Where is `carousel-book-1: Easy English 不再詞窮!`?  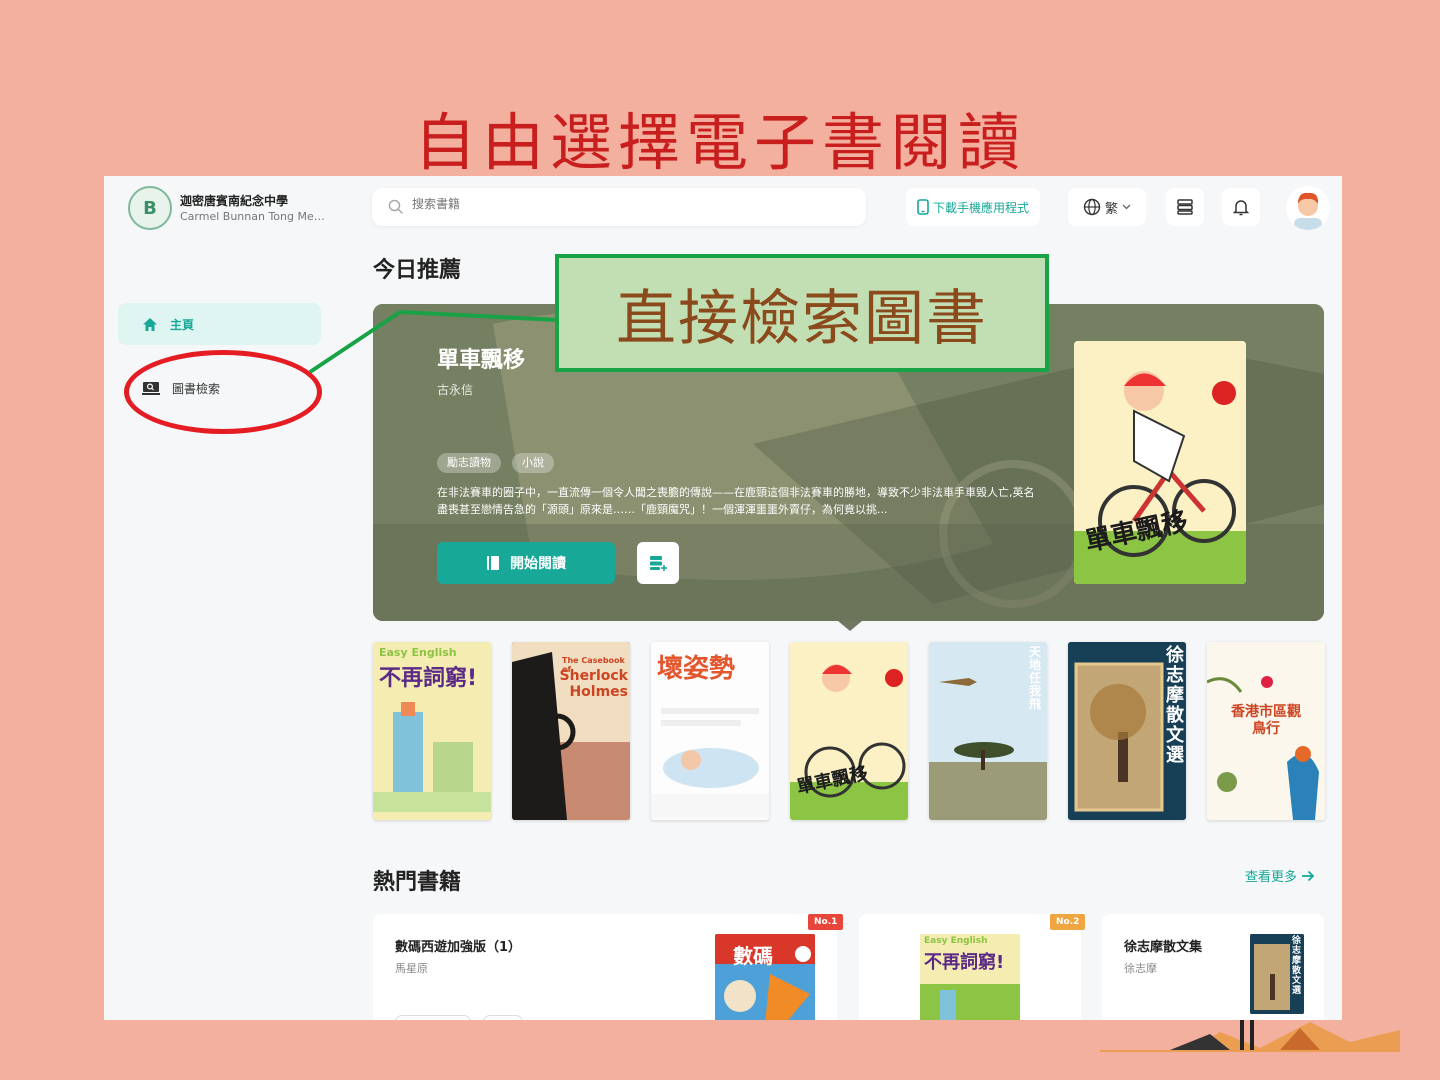 carousel-book-1: Easy English 不再詞窮! is located at coordinates (432, 731).